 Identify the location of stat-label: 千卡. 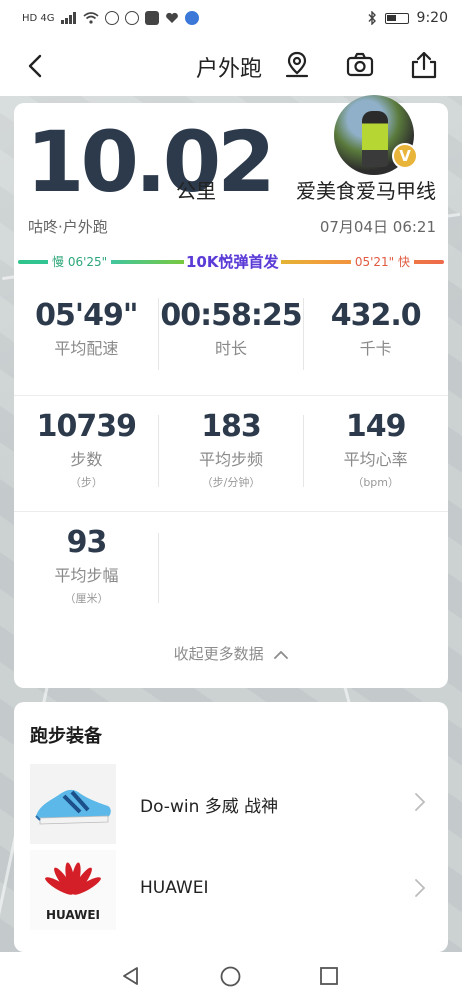
(375, 348).